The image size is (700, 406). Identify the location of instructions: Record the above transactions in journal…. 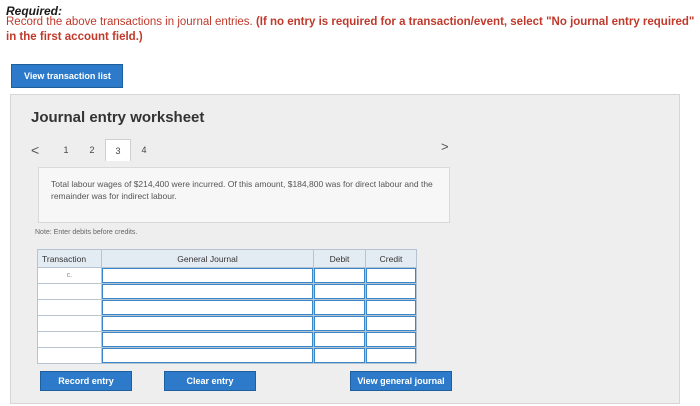
(351, 30).